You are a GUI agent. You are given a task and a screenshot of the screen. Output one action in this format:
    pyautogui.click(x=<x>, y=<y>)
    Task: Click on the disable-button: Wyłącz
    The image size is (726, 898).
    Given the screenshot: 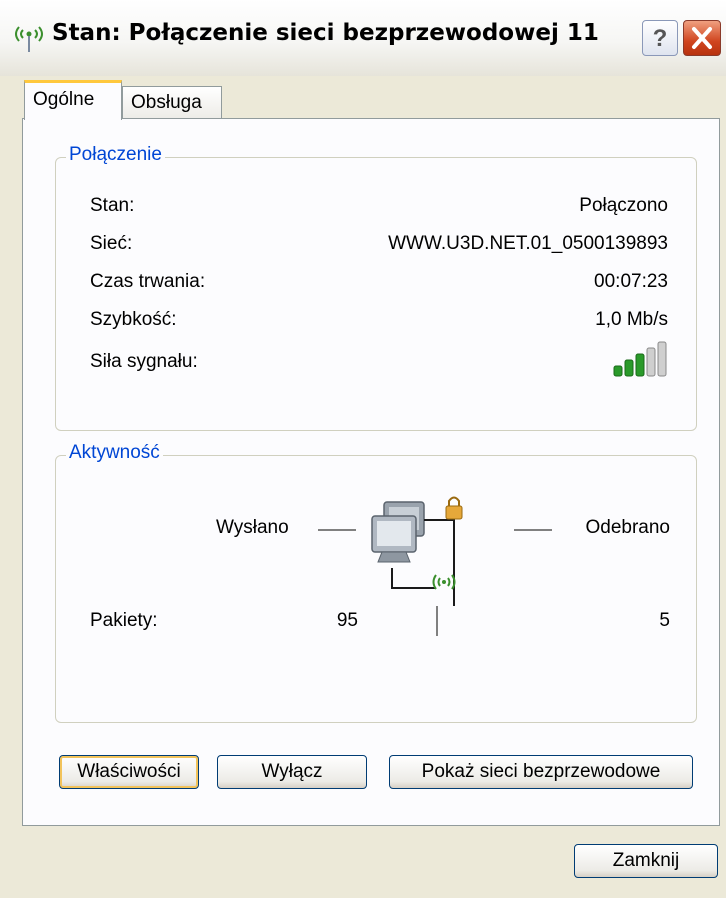 What is the action you would take?
    pyautogui.click(x=292, y=772)
    